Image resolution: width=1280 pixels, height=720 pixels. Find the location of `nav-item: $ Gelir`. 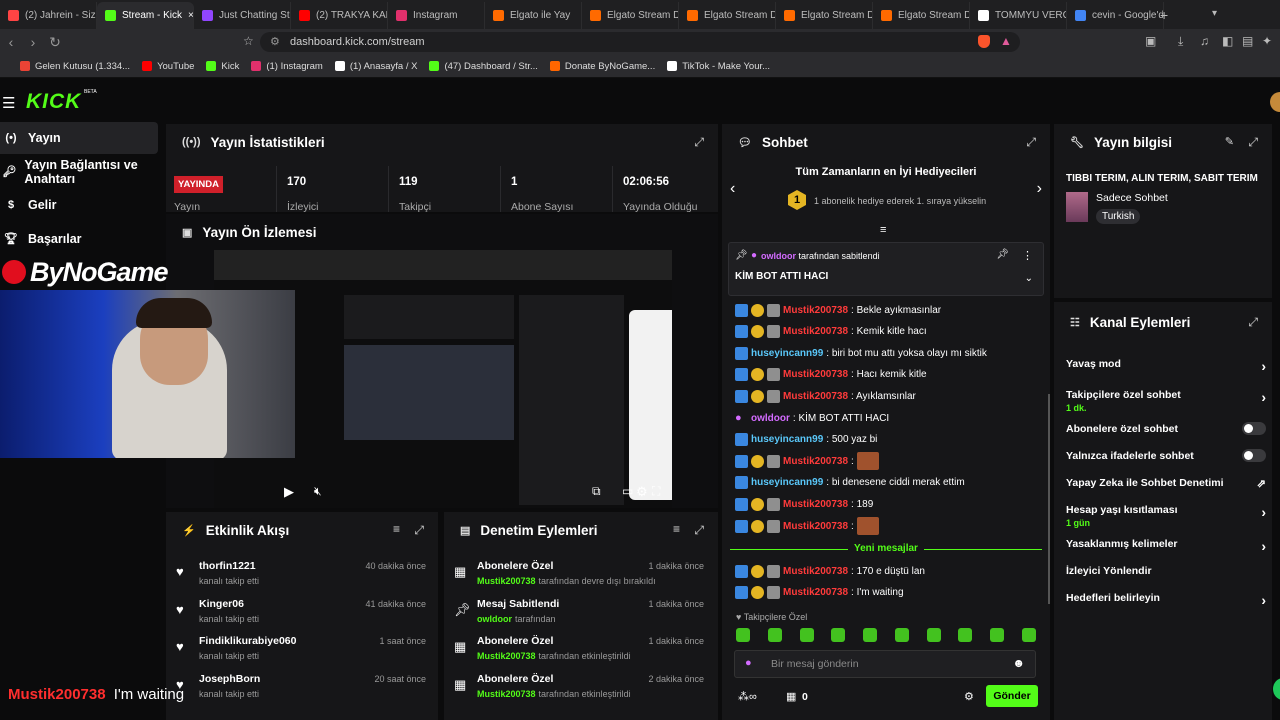

nav-item: $ Gelir is located at coordinates (79, 205).